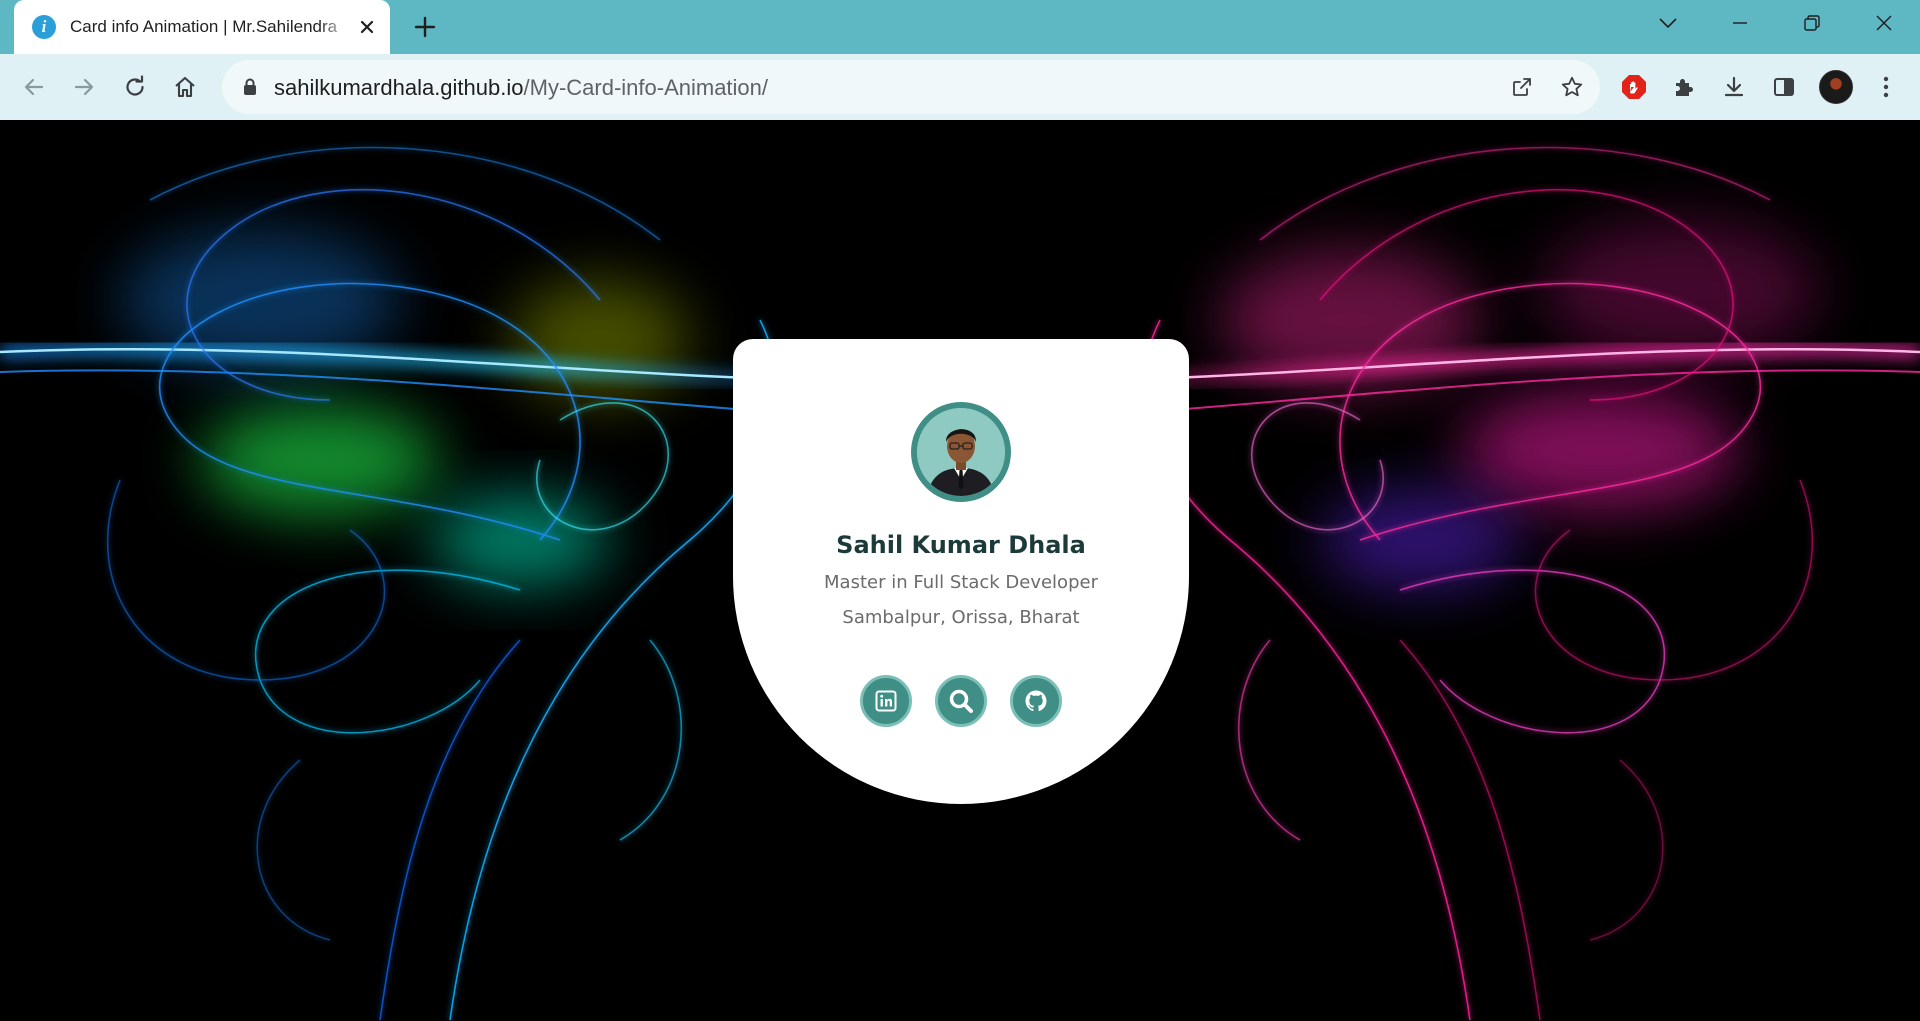 This screenshot has width=1920, height=1021. Describe the element at coordinates (1884, 23) in the screenshot. I see `window-close-icon` at that location.